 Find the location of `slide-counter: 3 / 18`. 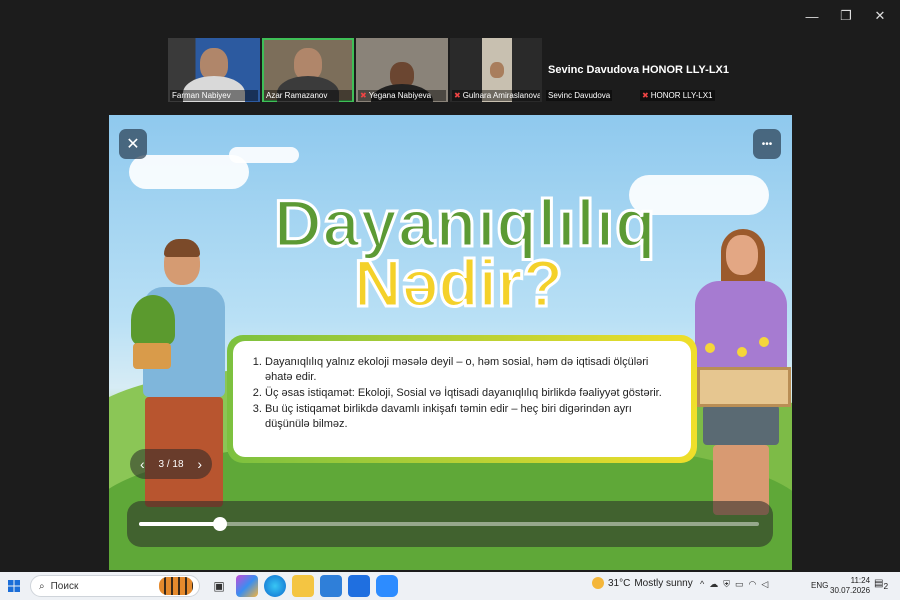

slide-counter: 3 / 18 is located at coordinates (171, 464).